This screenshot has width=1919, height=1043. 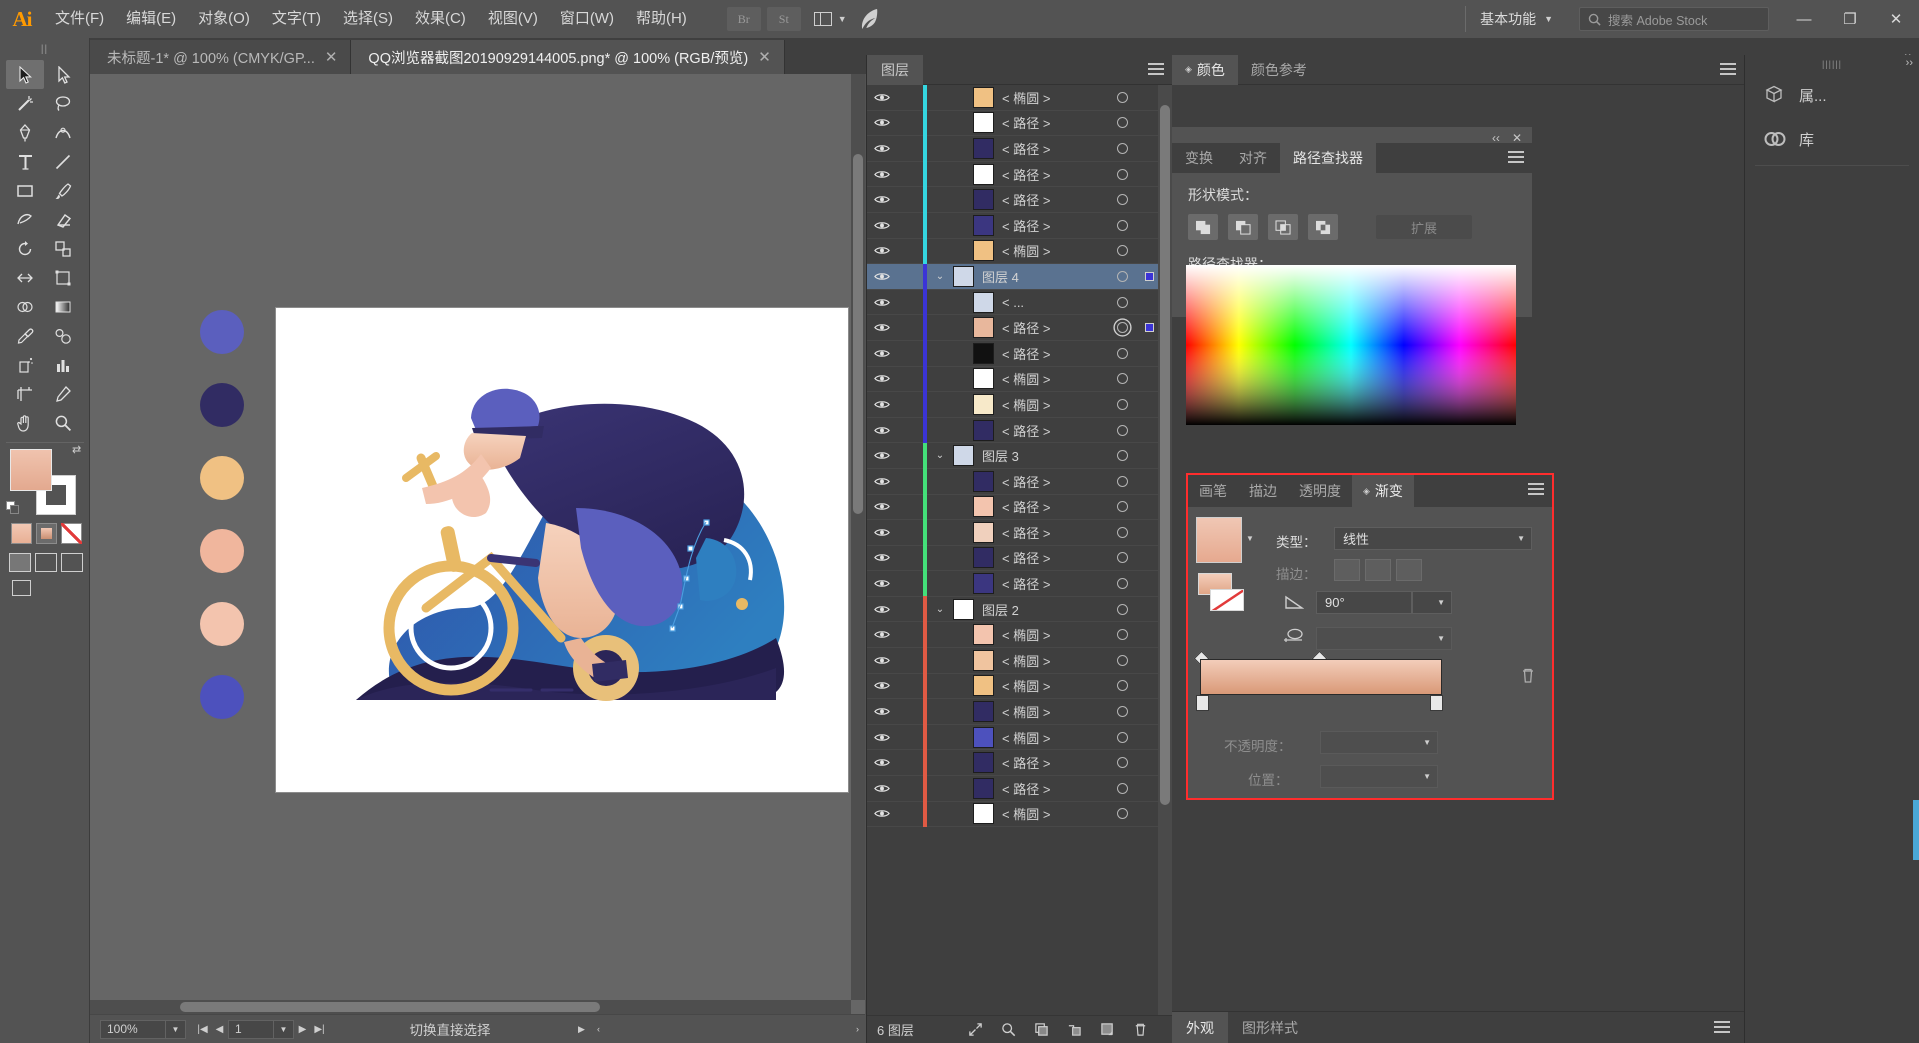 What do you see at coordinates (1200, 1027) in the screenshot?
I see `tab-appearance: 外观` at bounding box center [1200, 1027].